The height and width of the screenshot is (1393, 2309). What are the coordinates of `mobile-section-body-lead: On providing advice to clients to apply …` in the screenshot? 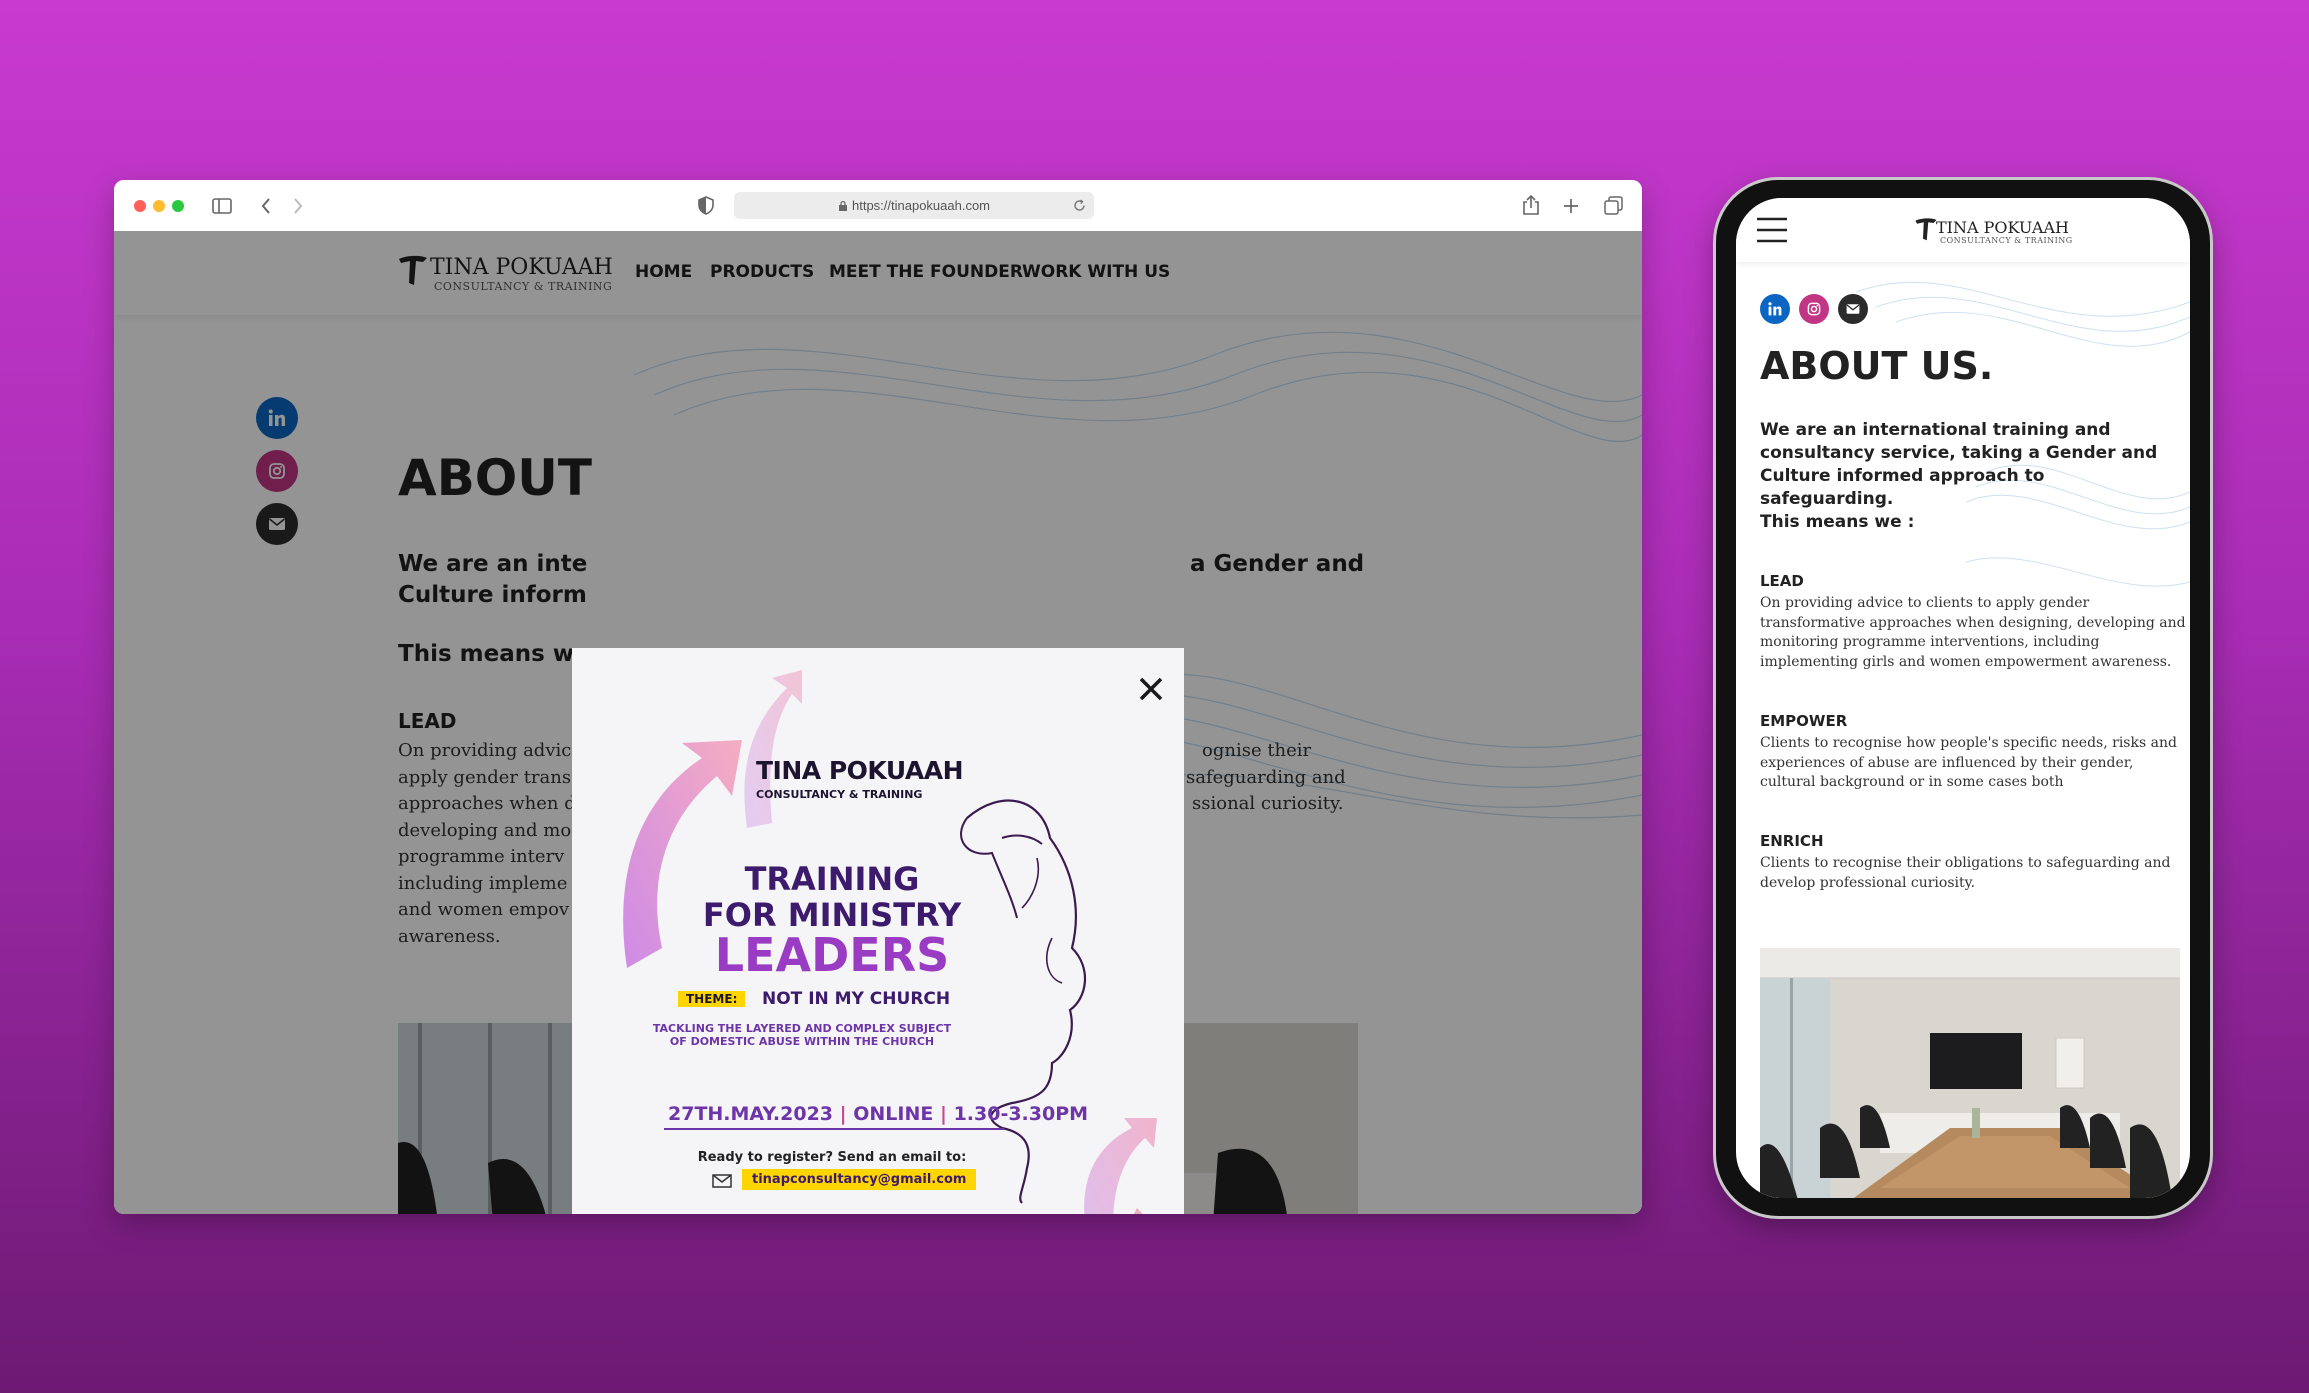 It's located at (1973, 632).